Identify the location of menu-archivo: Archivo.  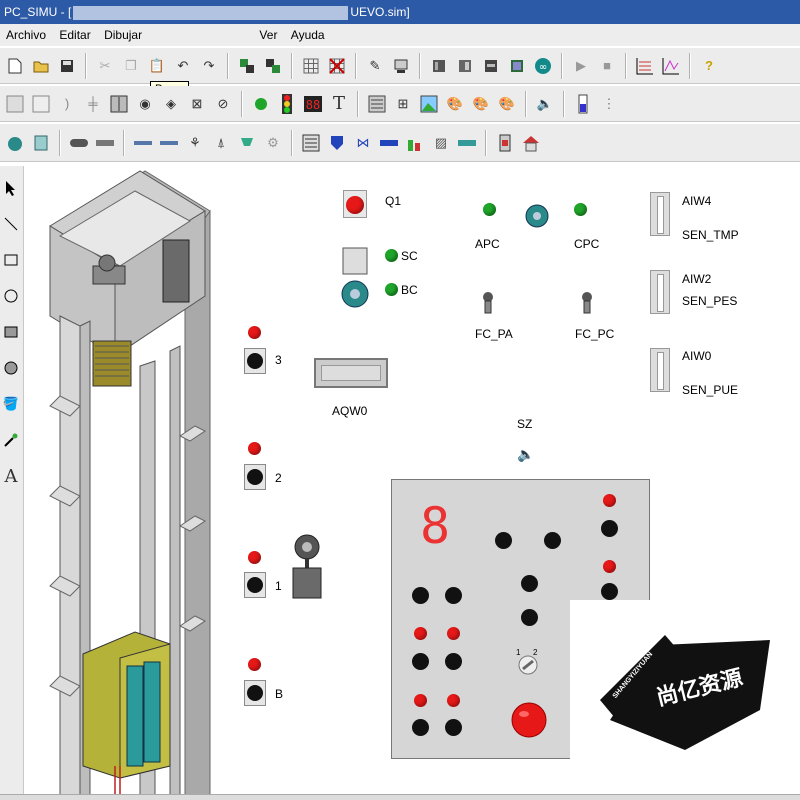
(26, 35).